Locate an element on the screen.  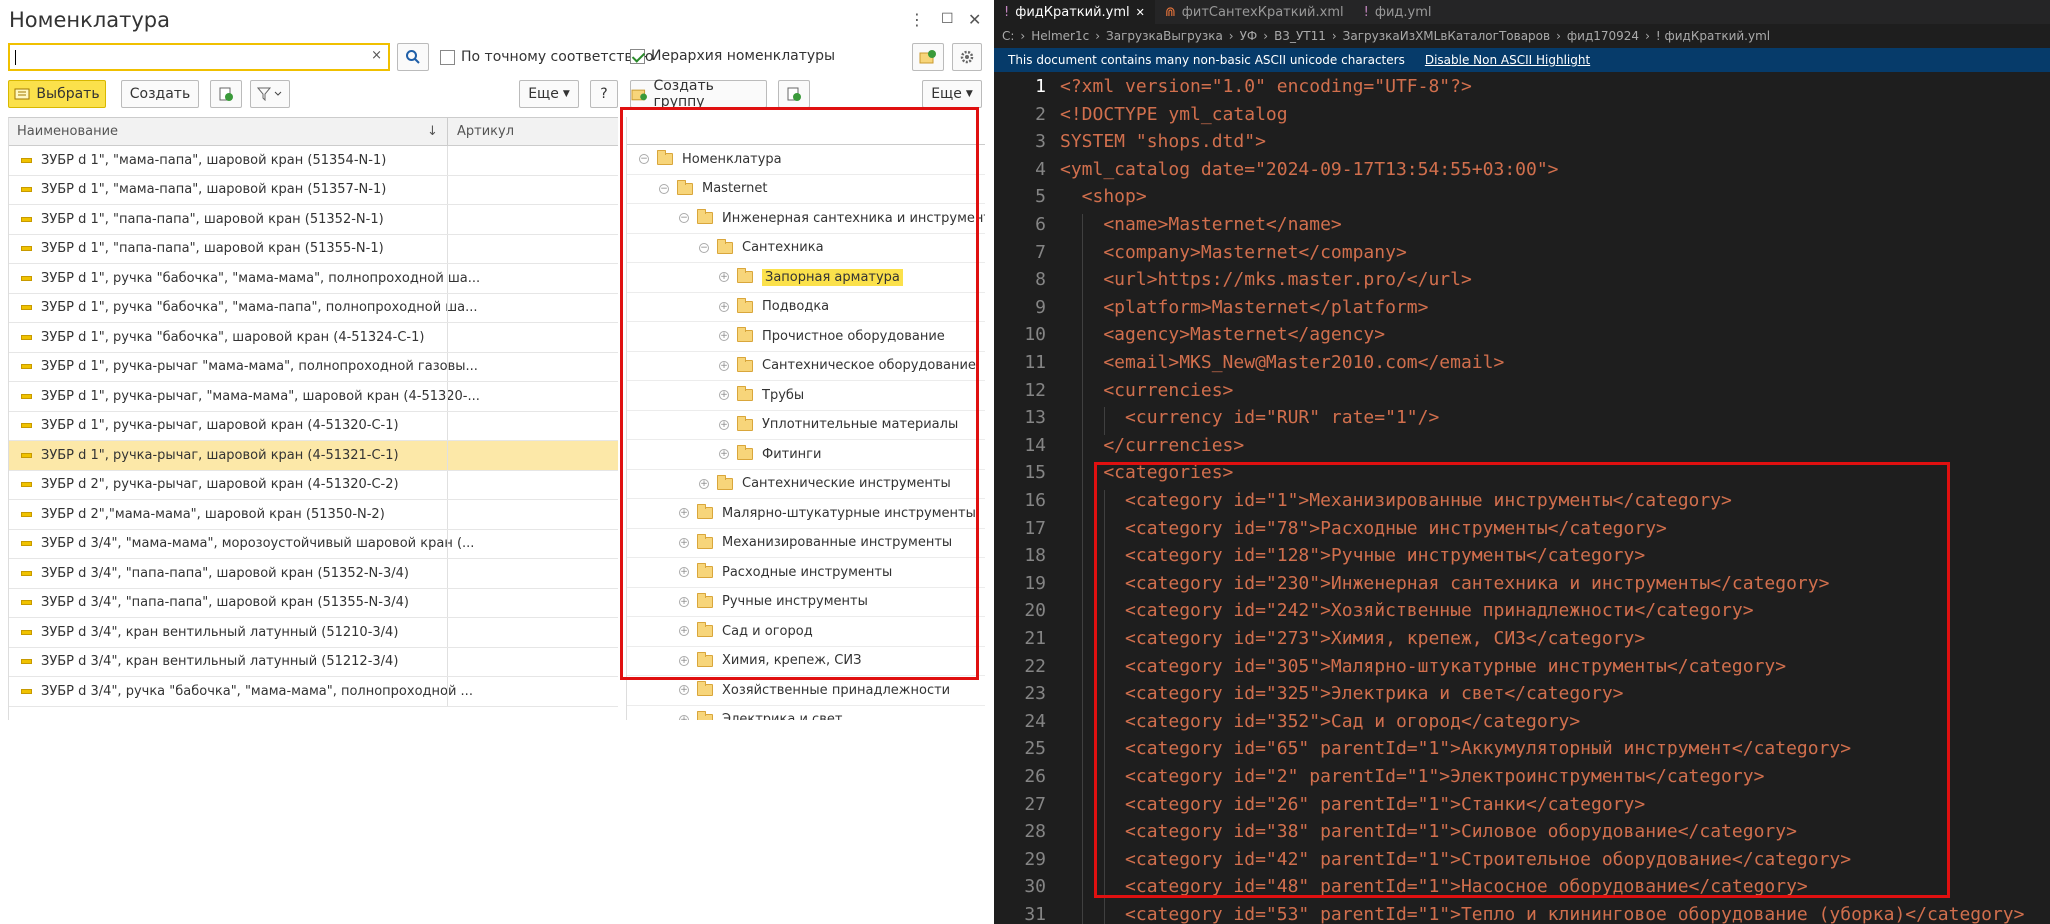
help-button: ? is located at coordinates (604, 94).